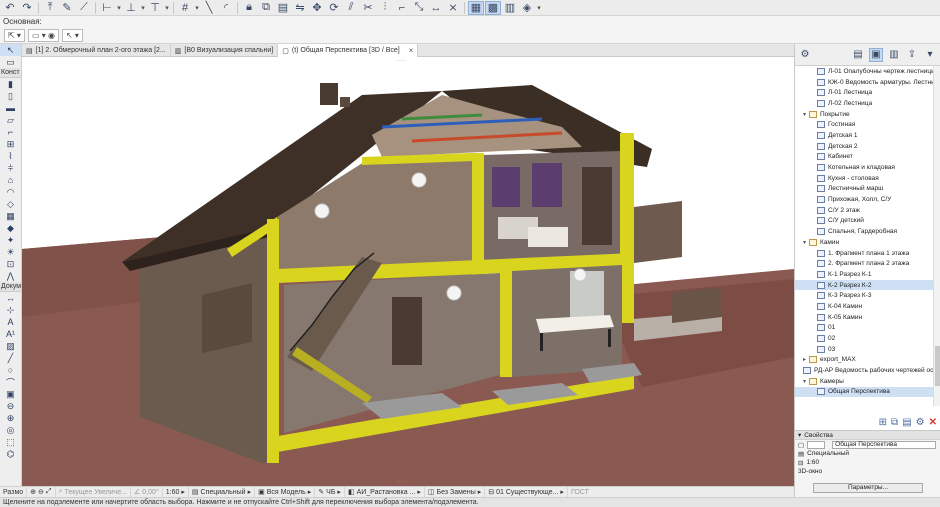  What do you see at coordinates (348, 50) in the screenshot?
I see `tab-general-perspective: ▢ (t) Общая Перспектива [3D / Все] ×` at bounding box center [348, 50].